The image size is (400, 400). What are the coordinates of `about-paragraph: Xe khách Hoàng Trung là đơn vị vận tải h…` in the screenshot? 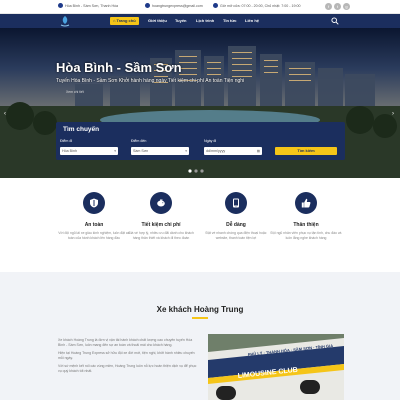 It's located at (125, 342).